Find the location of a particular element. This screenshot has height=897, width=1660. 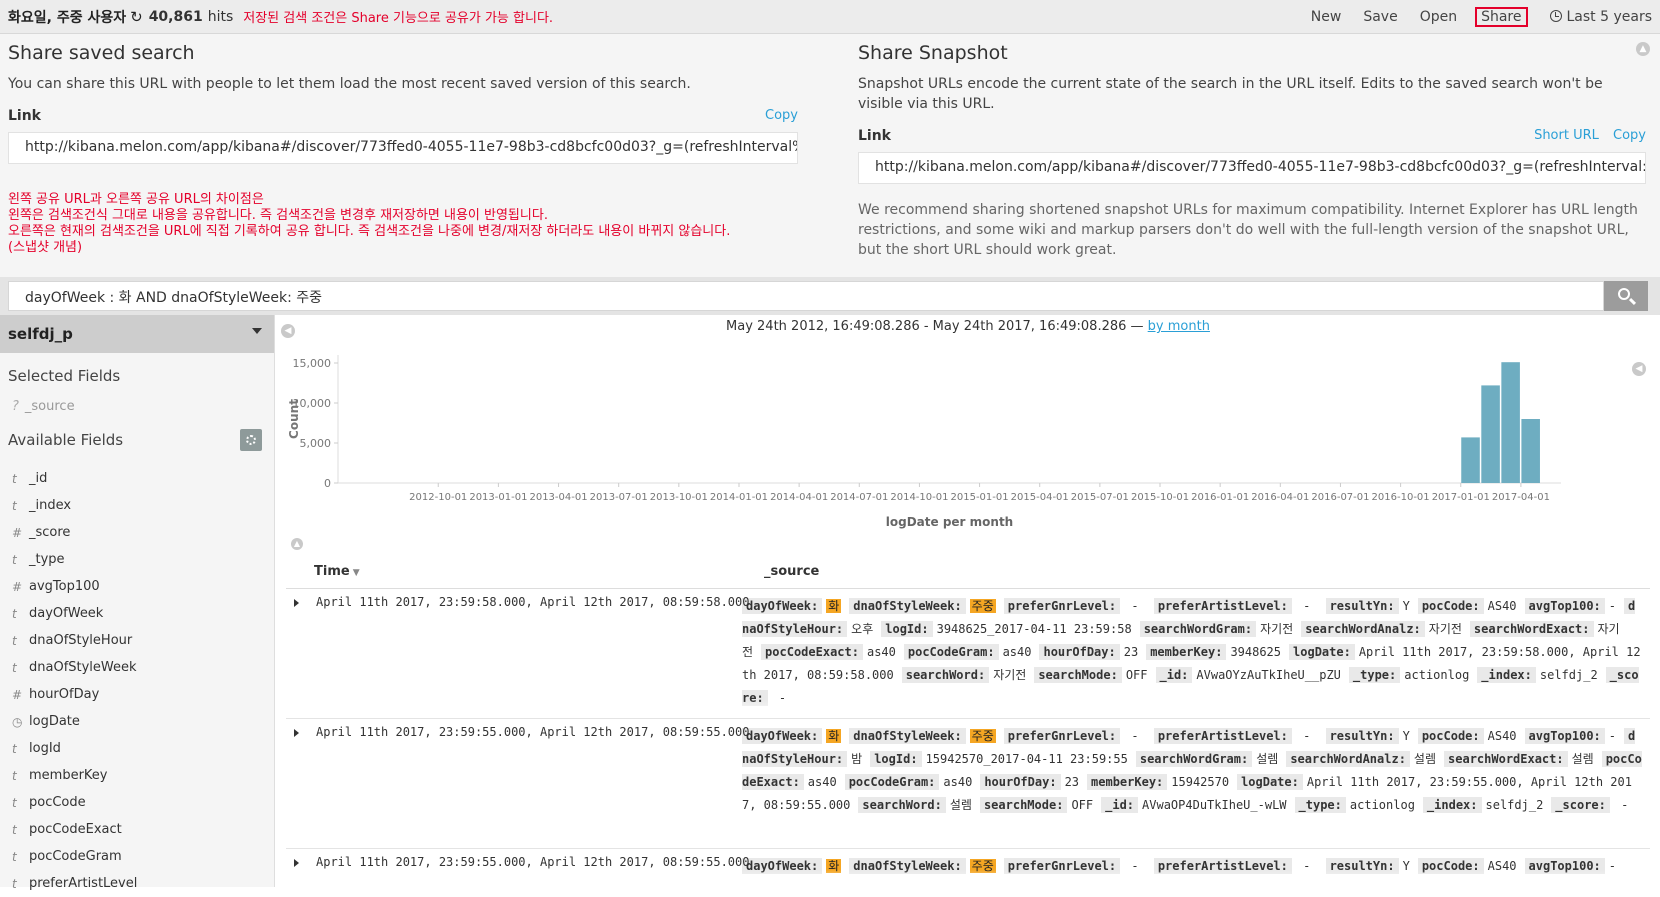

share-button: Share is located at coordinates (1501, 17).